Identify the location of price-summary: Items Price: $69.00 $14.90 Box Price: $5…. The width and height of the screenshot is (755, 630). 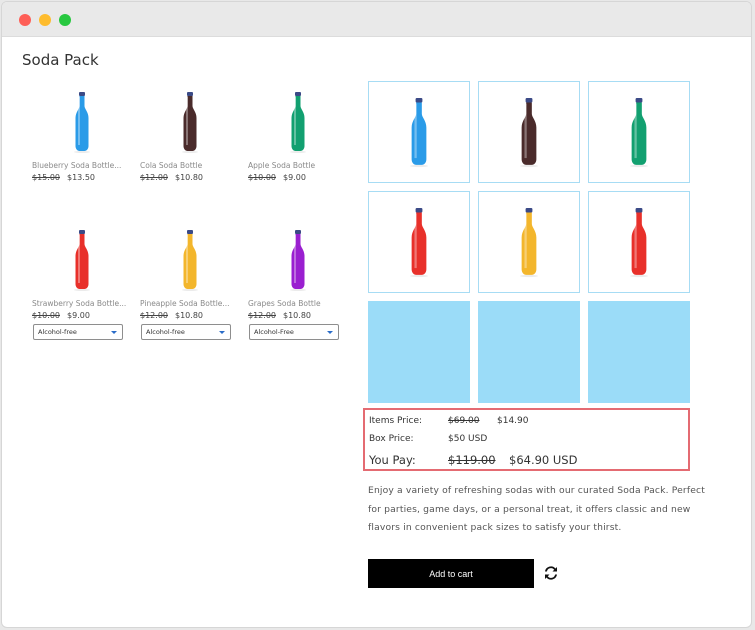
(526, 439).